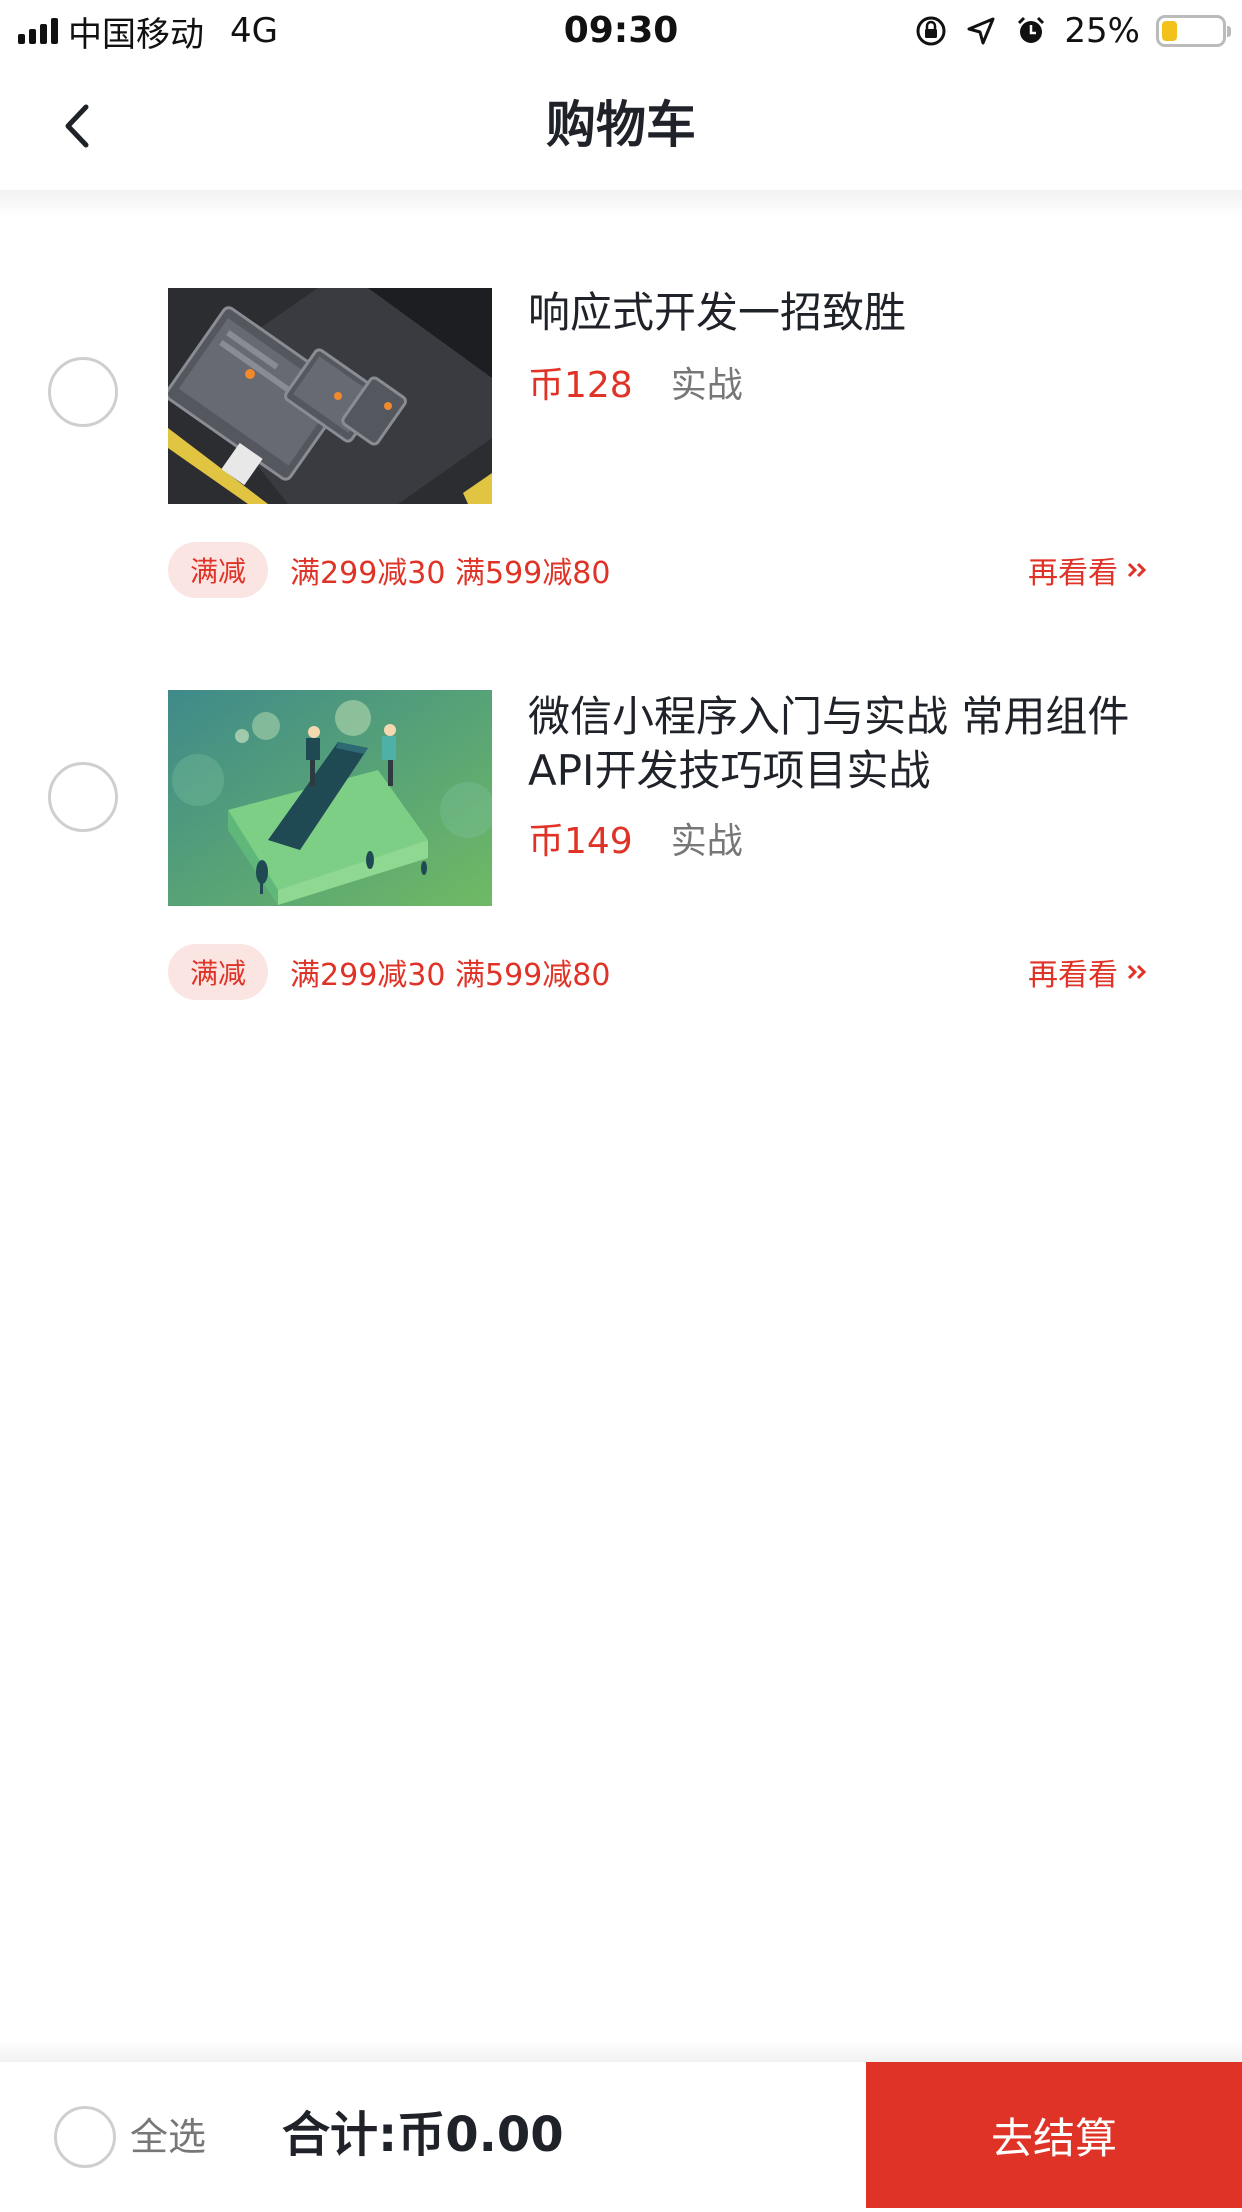 The height and width of the screenshot is (2212, 1242). What do you see at coordinates (168, 2137) in the screenshot?
I see `select-all-label: 全选` at bounding box center [168, 2137].